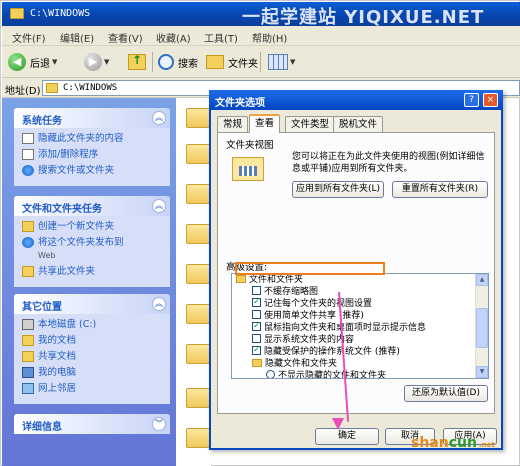  What do you see at coordinates (345, 328) in the screenshot?
I see `list-item-label: 鼠标指向文件夹和桌面项时显示提示信息` at bounding box center [345, 328].